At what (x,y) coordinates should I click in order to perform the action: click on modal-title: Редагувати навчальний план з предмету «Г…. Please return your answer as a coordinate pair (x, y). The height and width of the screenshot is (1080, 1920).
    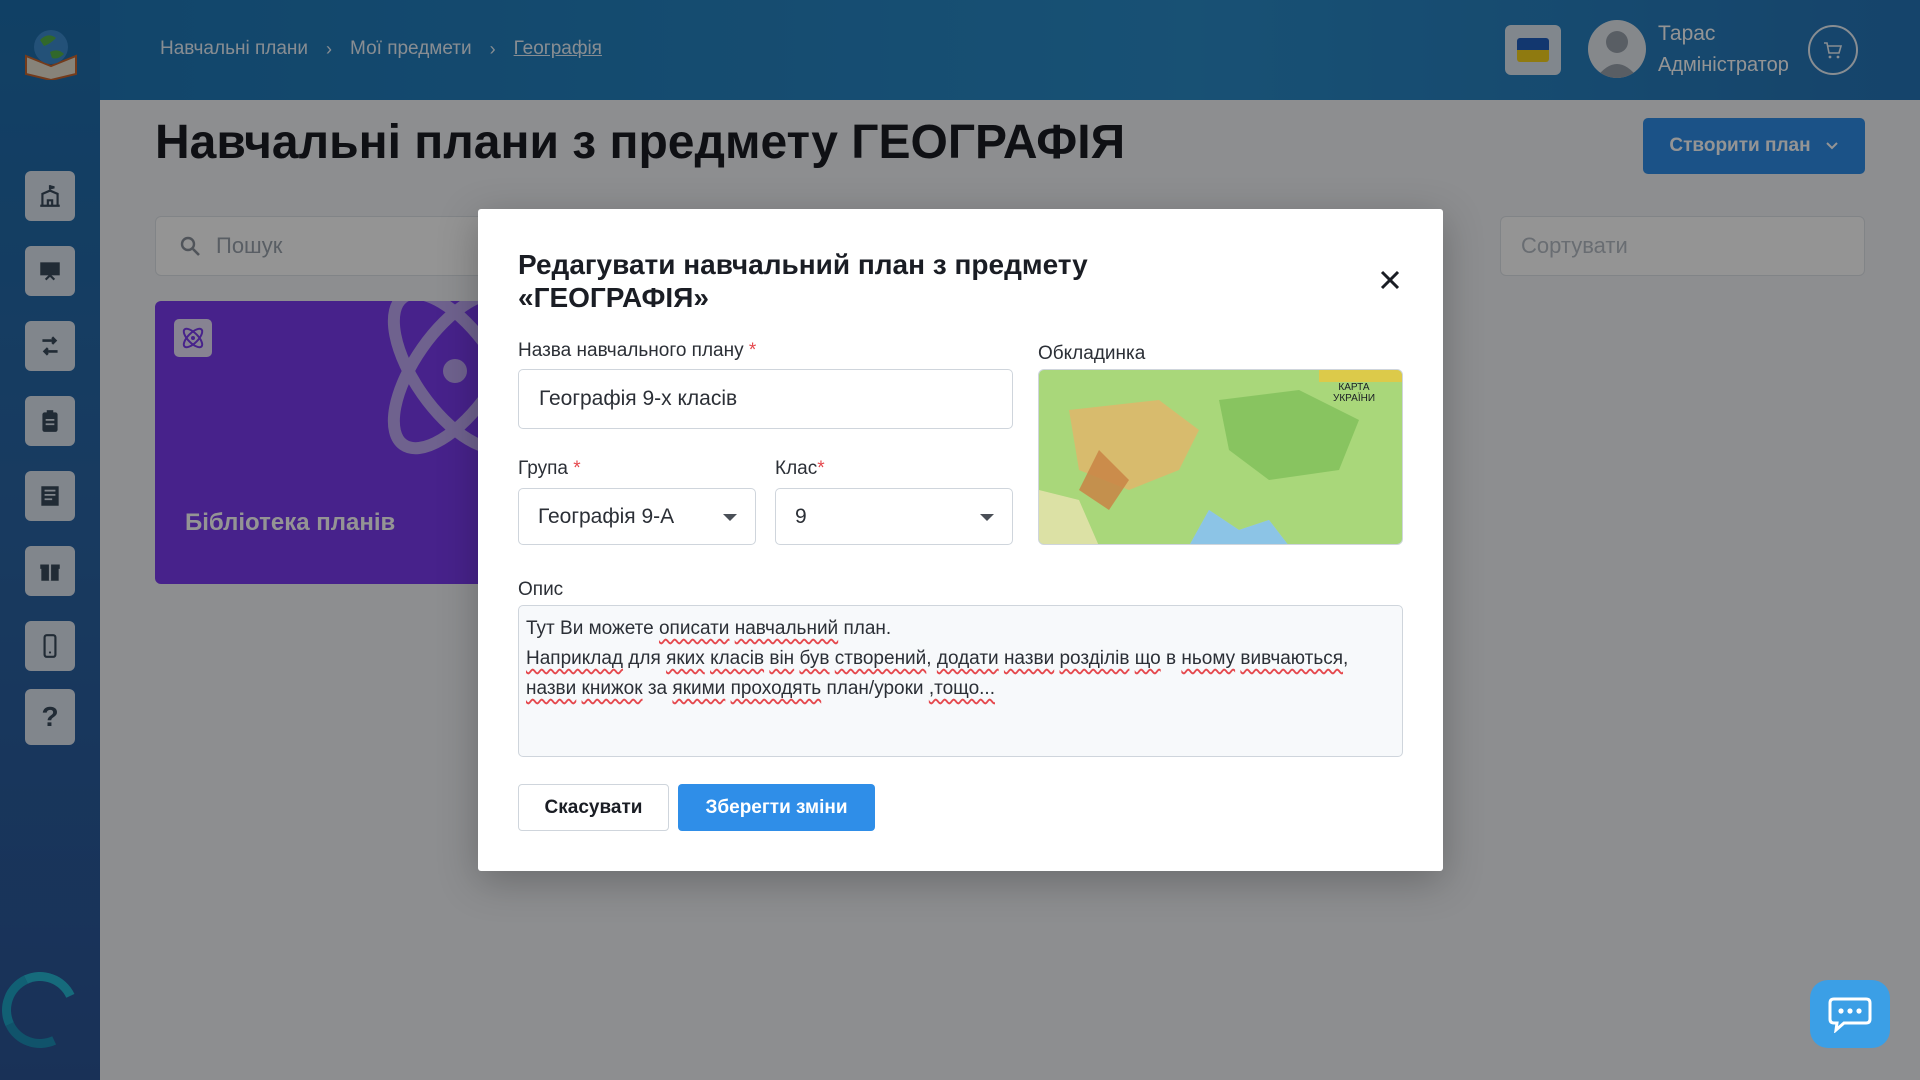
    Looking at the image, I should click on (803, 281).